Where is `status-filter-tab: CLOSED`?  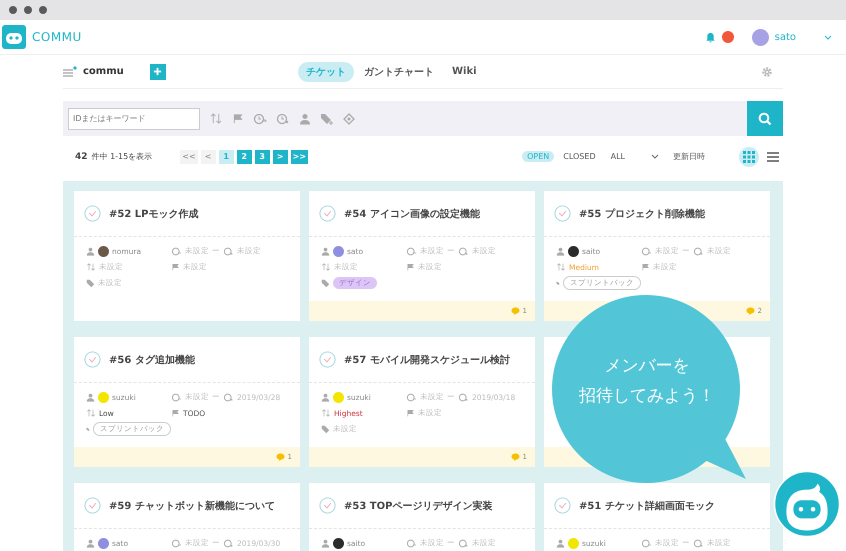 status-filter-tab: CLOSED is located at coordinates (579, 156).